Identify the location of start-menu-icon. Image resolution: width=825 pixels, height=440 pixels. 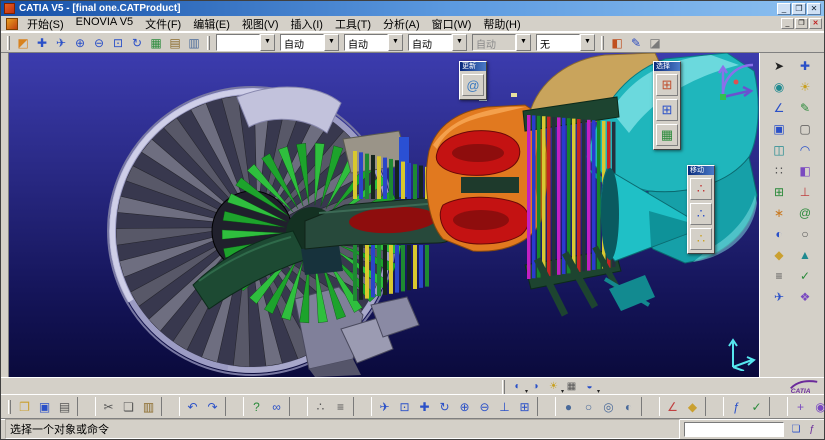
(12, 23).